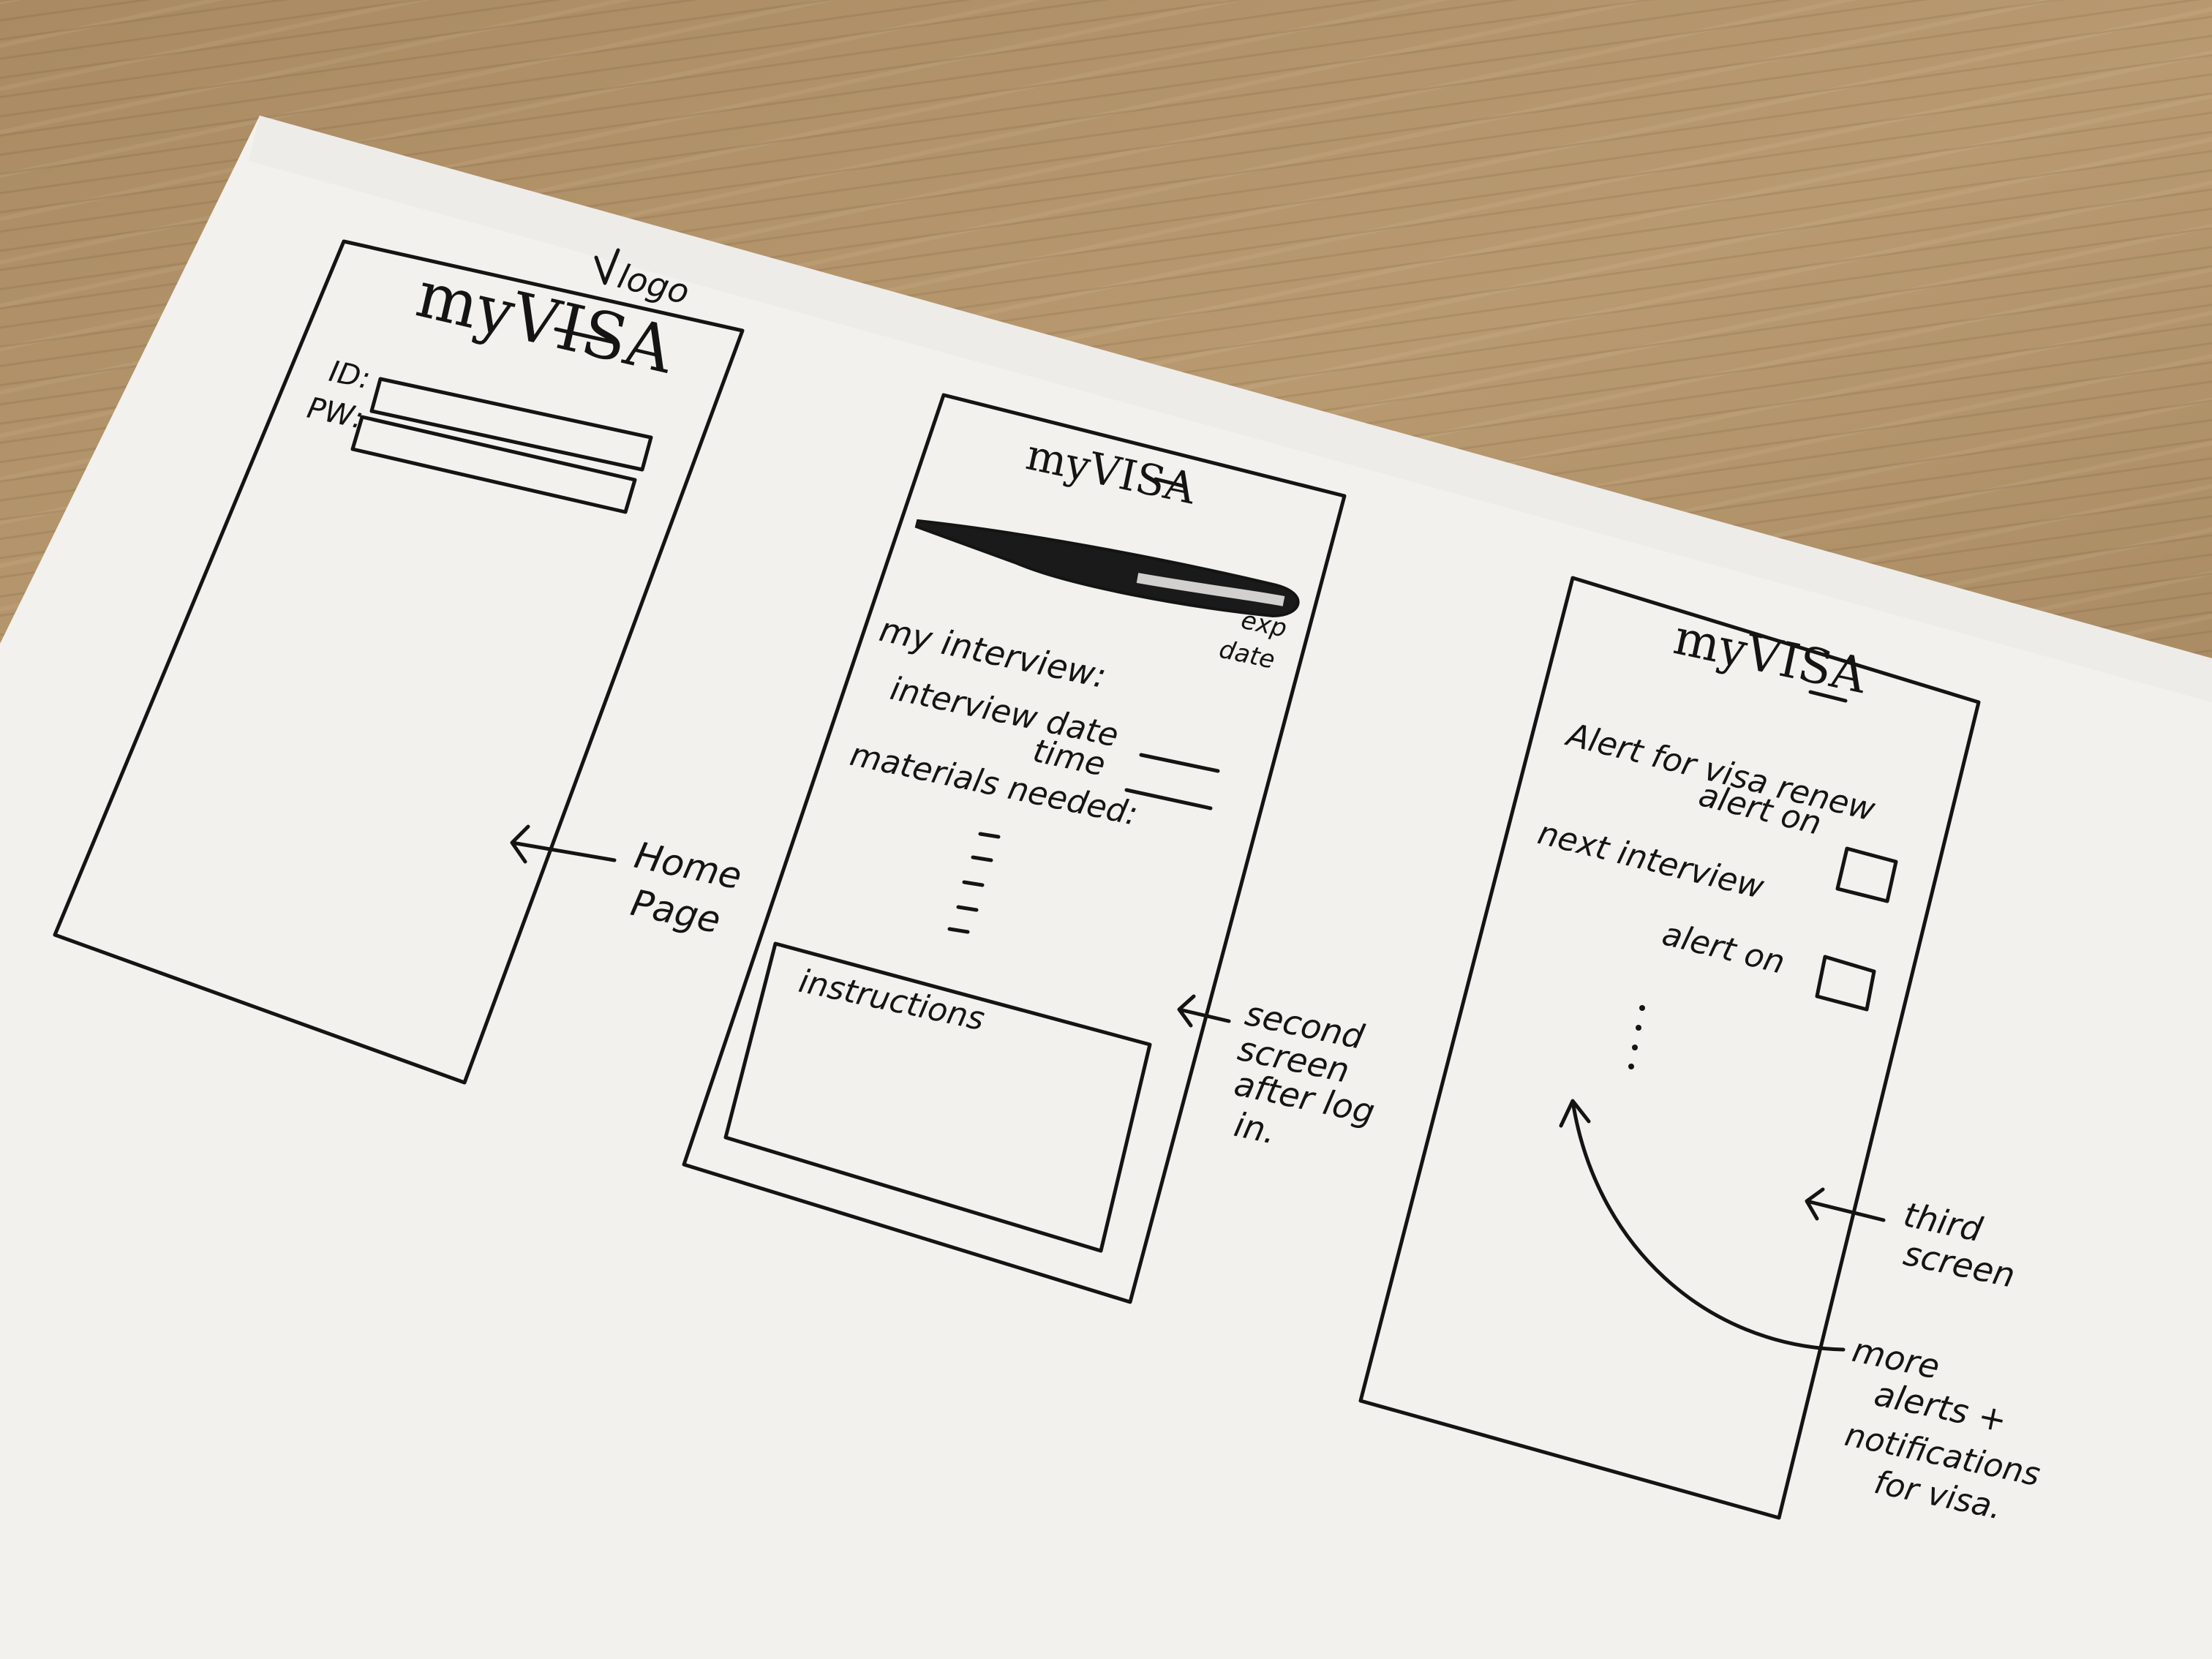 This screenshot has height=1659, width=2212. What do you see at coordinates (1255, 1128) in the screenshot?
I see `second-screen-line-4: in.` at bounding box center [1255, 1128].